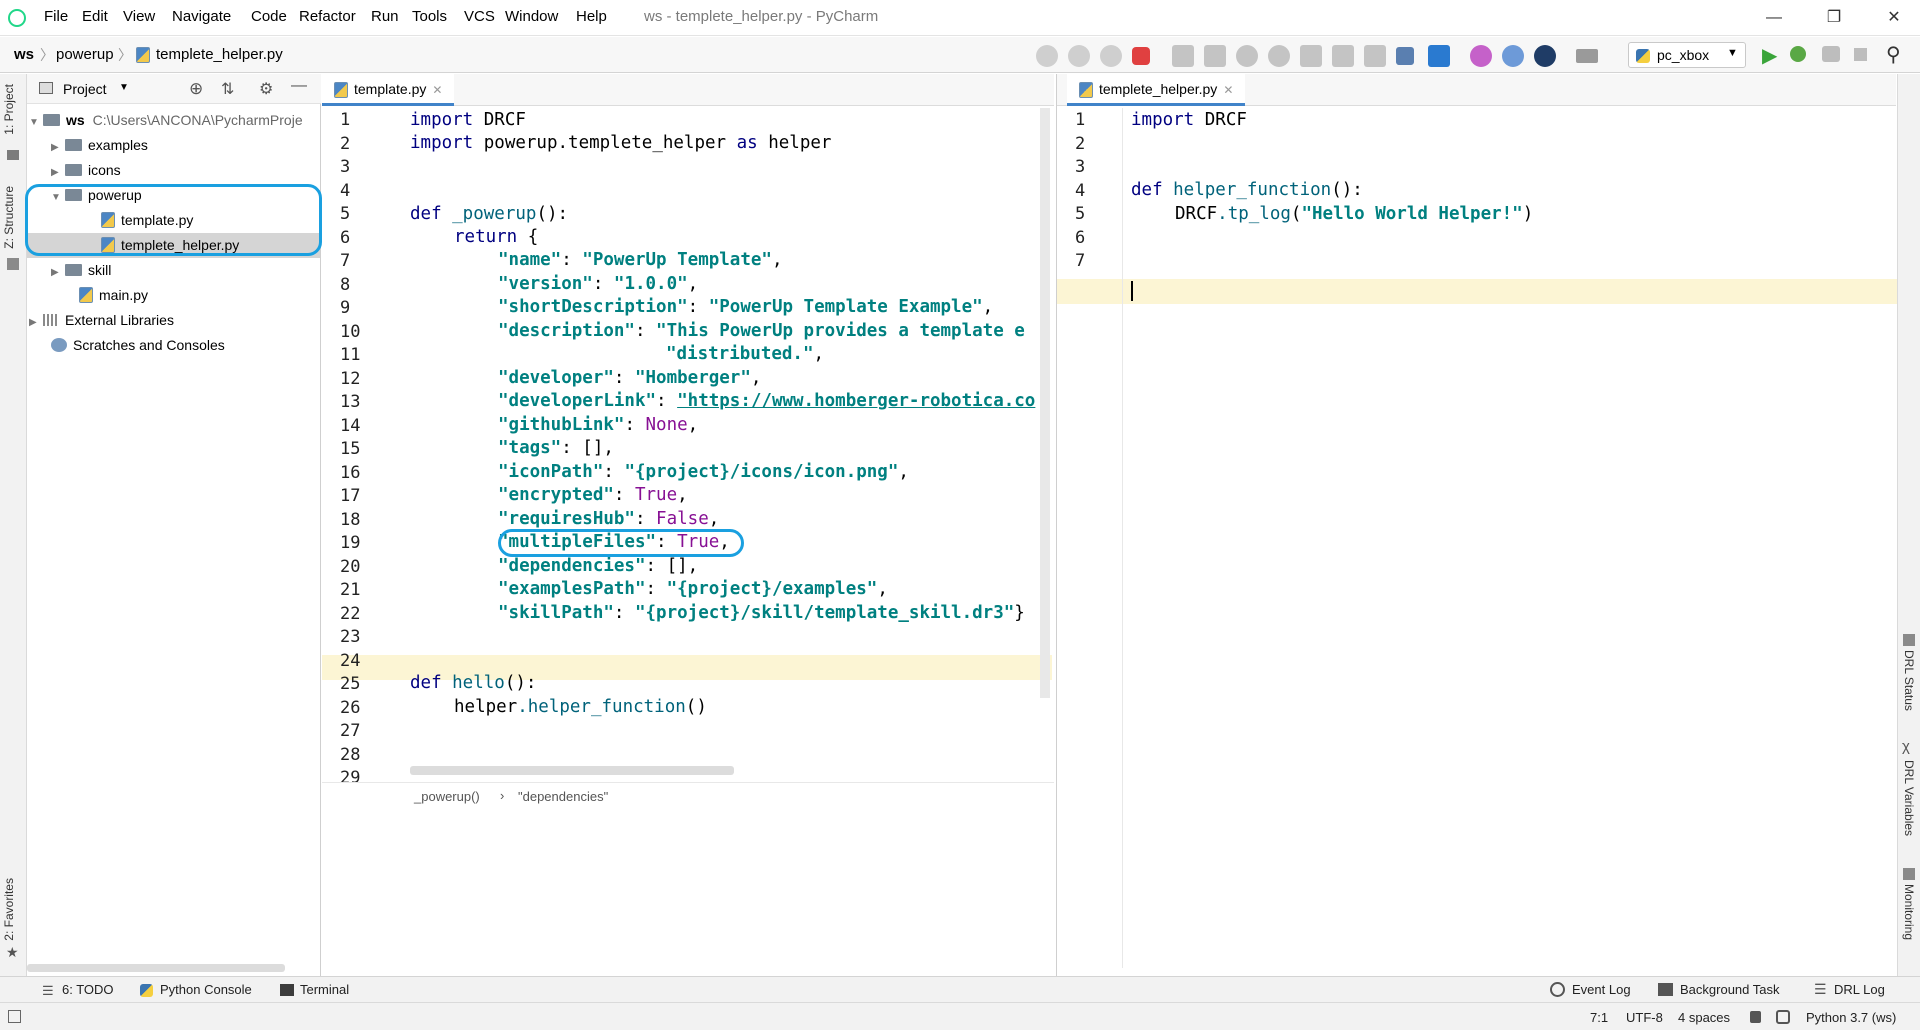 The width and height of the screenshot is (1920, 1030). I want to click on tool-tab-terminal: Terminal, so click(324, 989).